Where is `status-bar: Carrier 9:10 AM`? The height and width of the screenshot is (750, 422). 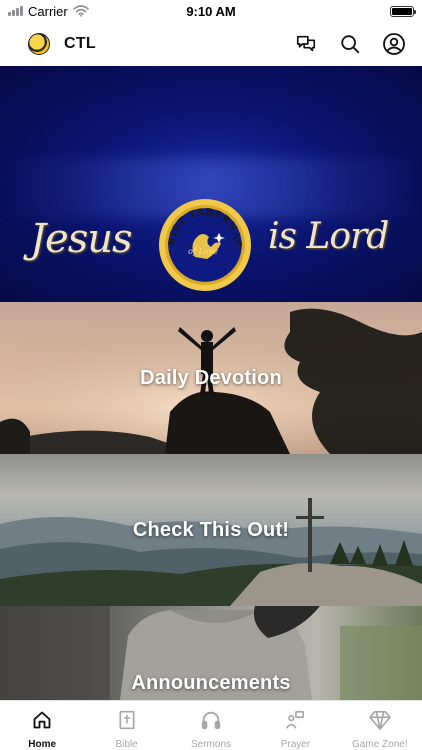
status-bar: Carrier 9:10 AM is located at coordinates (211, 11).